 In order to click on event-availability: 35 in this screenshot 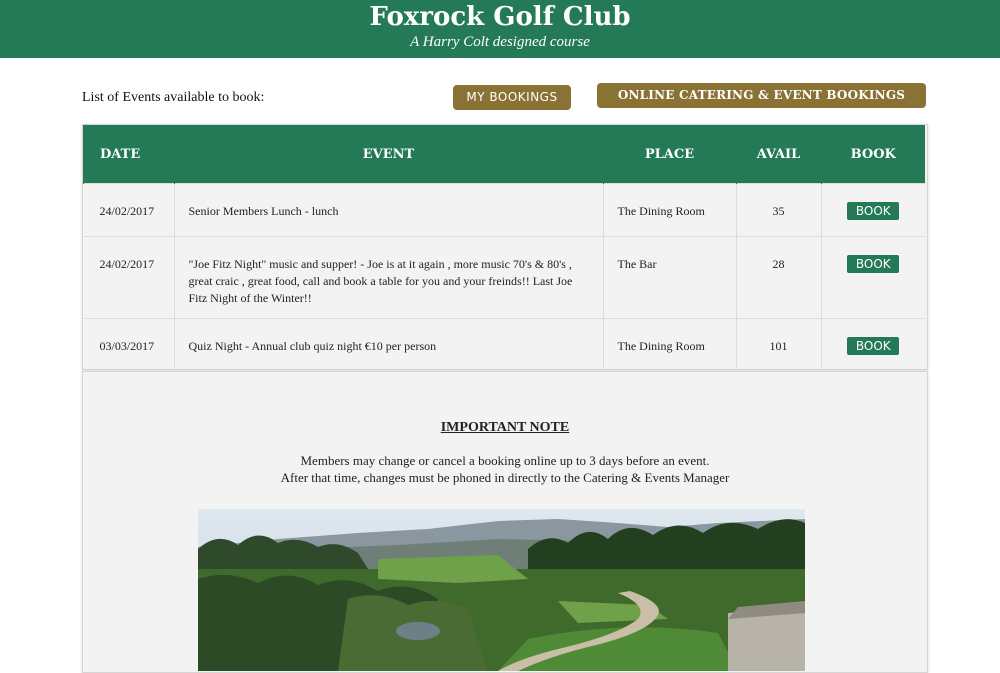, I will do `click(778, 210)`.